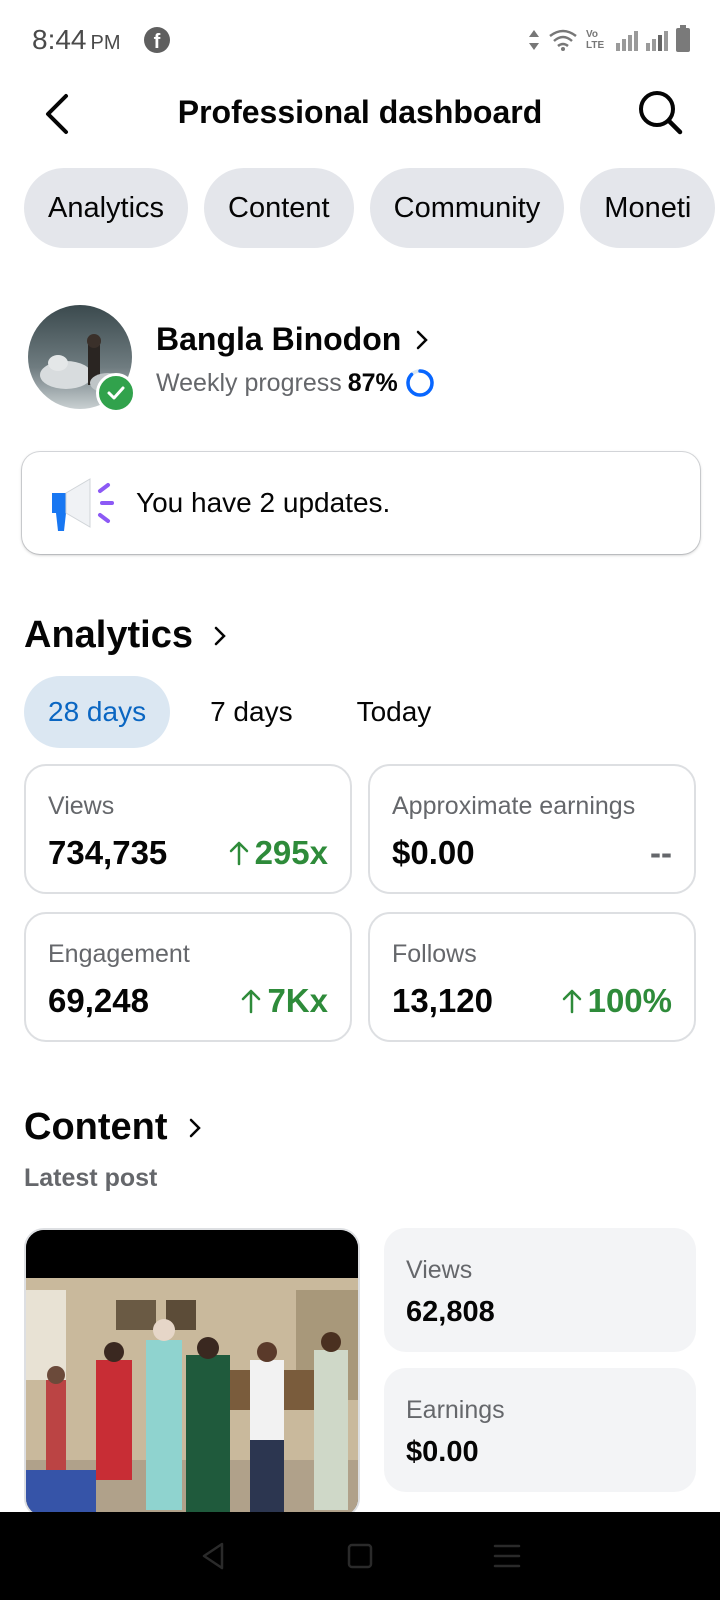  I want to click on search-icon, so click(661, 113).